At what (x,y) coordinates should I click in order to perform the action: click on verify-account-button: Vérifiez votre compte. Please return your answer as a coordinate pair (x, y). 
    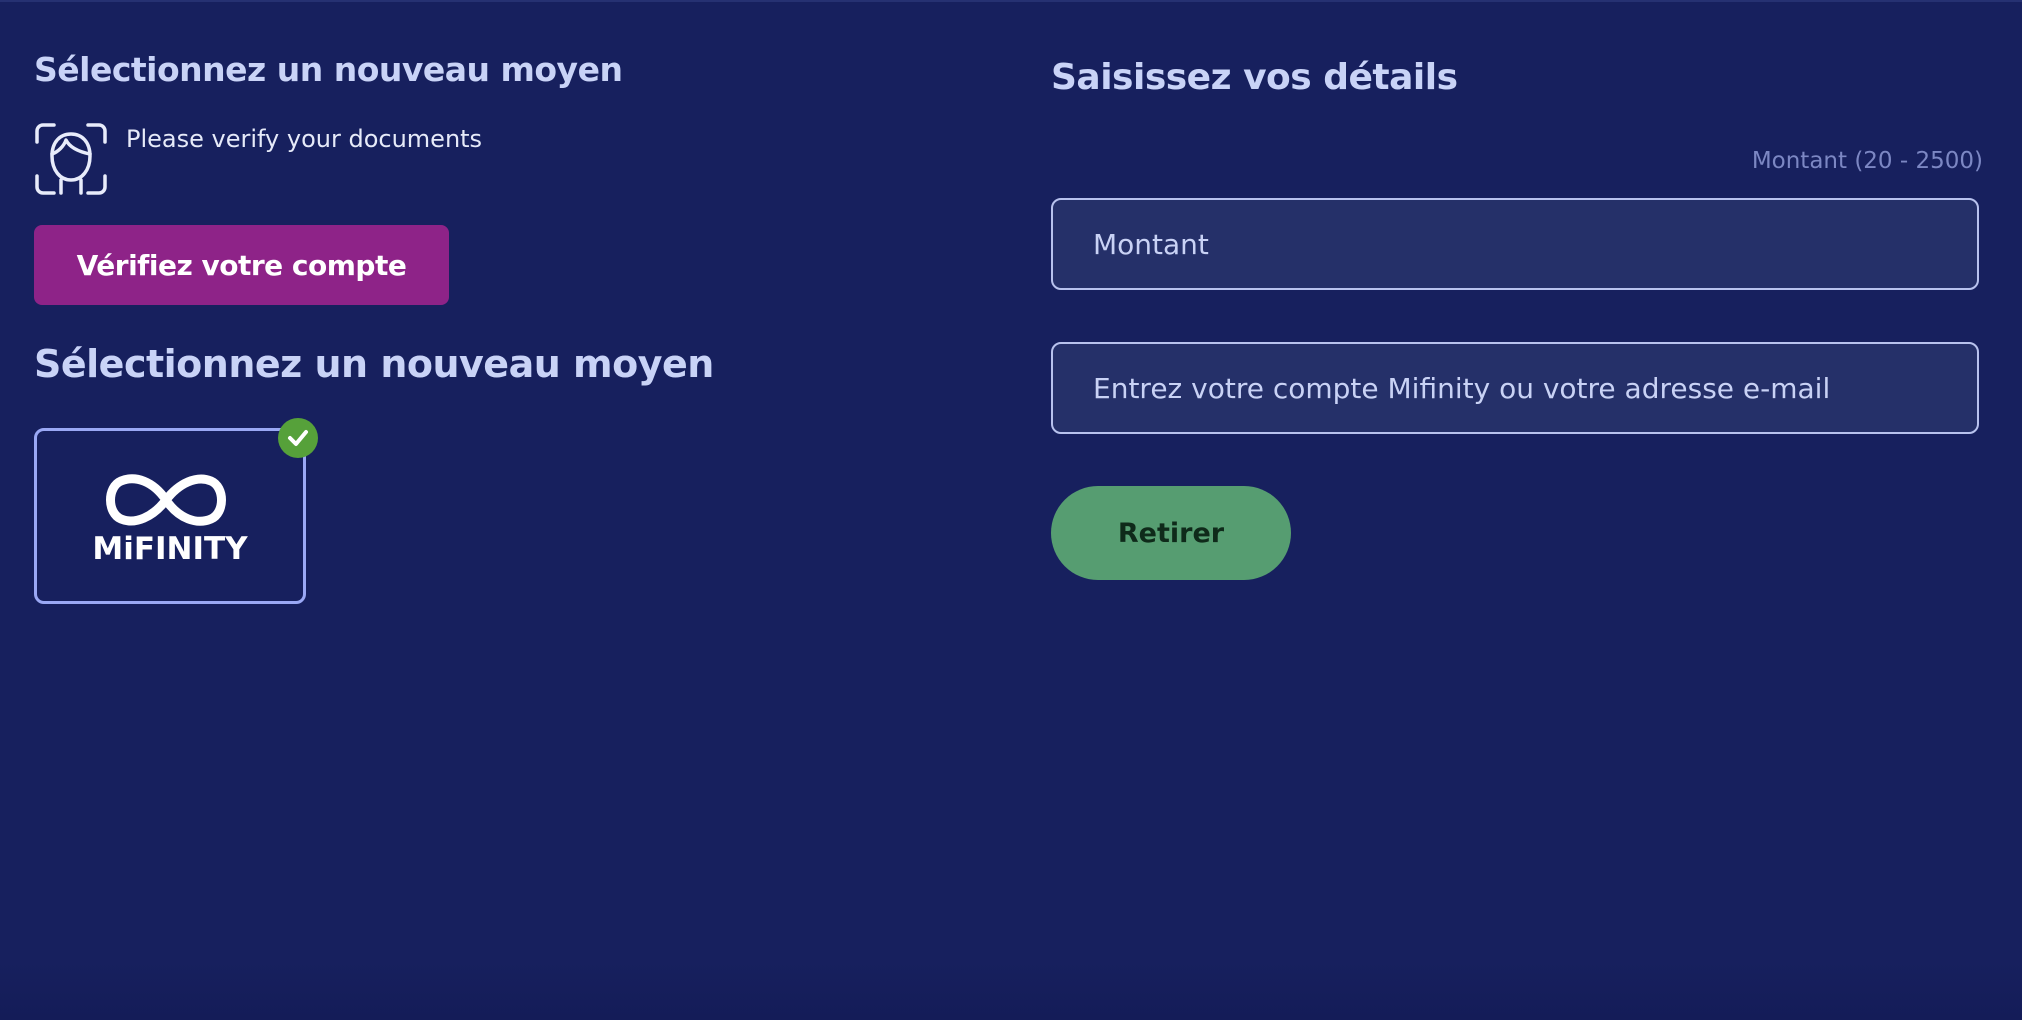
    Looking at the image, I should click on (241, 265).